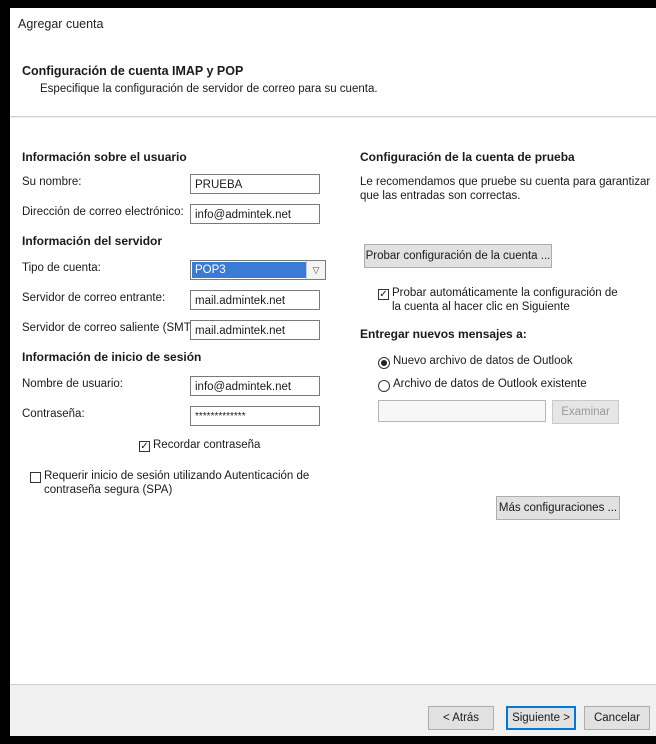 The width and height of the screenshot is (656, 744). I want to click on login-info-heading: Información de inicio de sesión, so click(112, 357).